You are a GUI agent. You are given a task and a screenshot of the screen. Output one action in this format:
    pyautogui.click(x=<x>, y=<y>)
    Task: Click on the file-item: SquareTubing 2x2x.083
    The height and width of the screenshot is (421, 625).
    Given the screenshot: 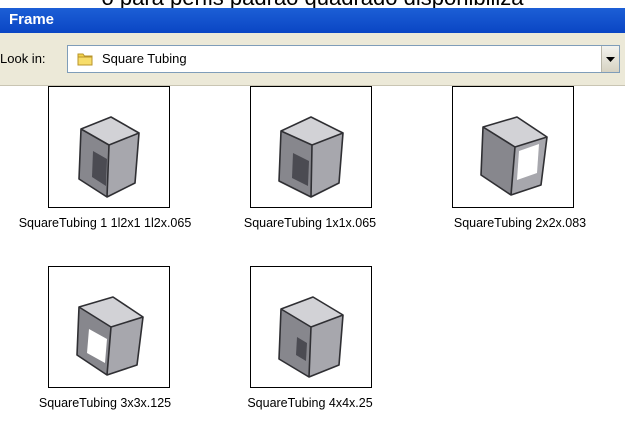 What is the action you would take?
    pyautogui.click(x=520, y=163)
    